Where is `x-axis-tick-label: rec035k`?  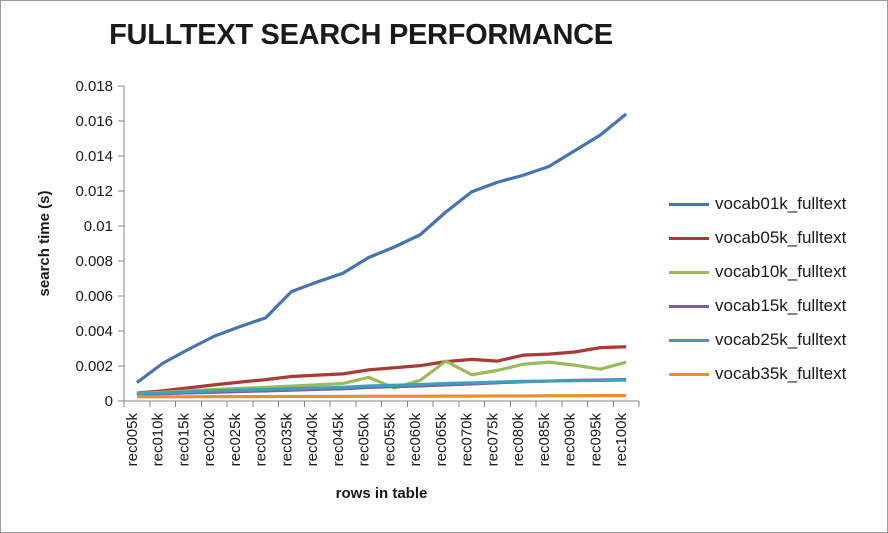 x-axis-tick-label: rec035k is located at coordinates (286, 440).